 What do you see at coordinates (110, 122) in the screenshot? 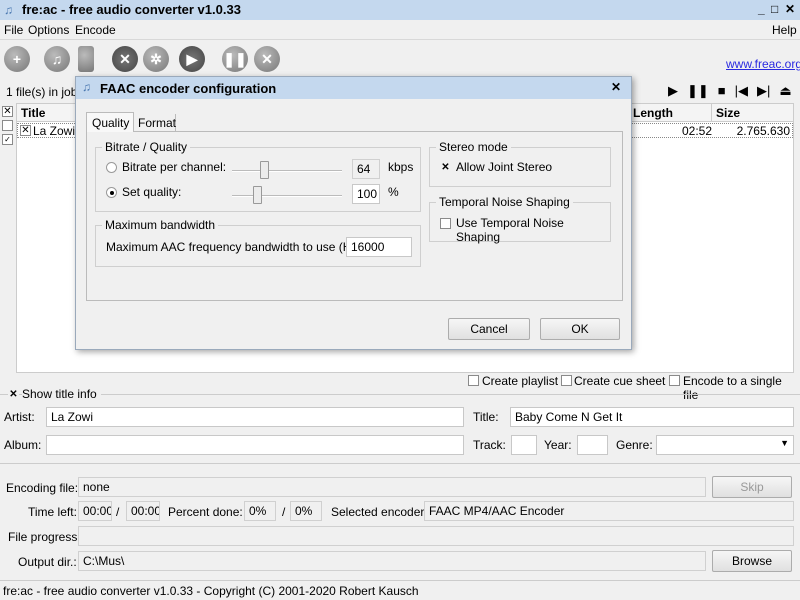
I see `tab-quality: Quality` at bounding box center [110, 122].